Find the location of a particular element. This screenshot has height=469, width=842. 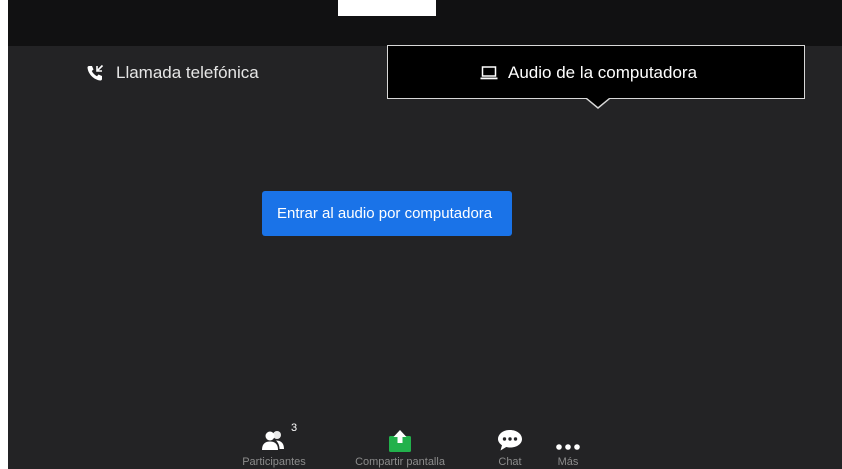

more-label: Más is located at coordinates (568, 462).